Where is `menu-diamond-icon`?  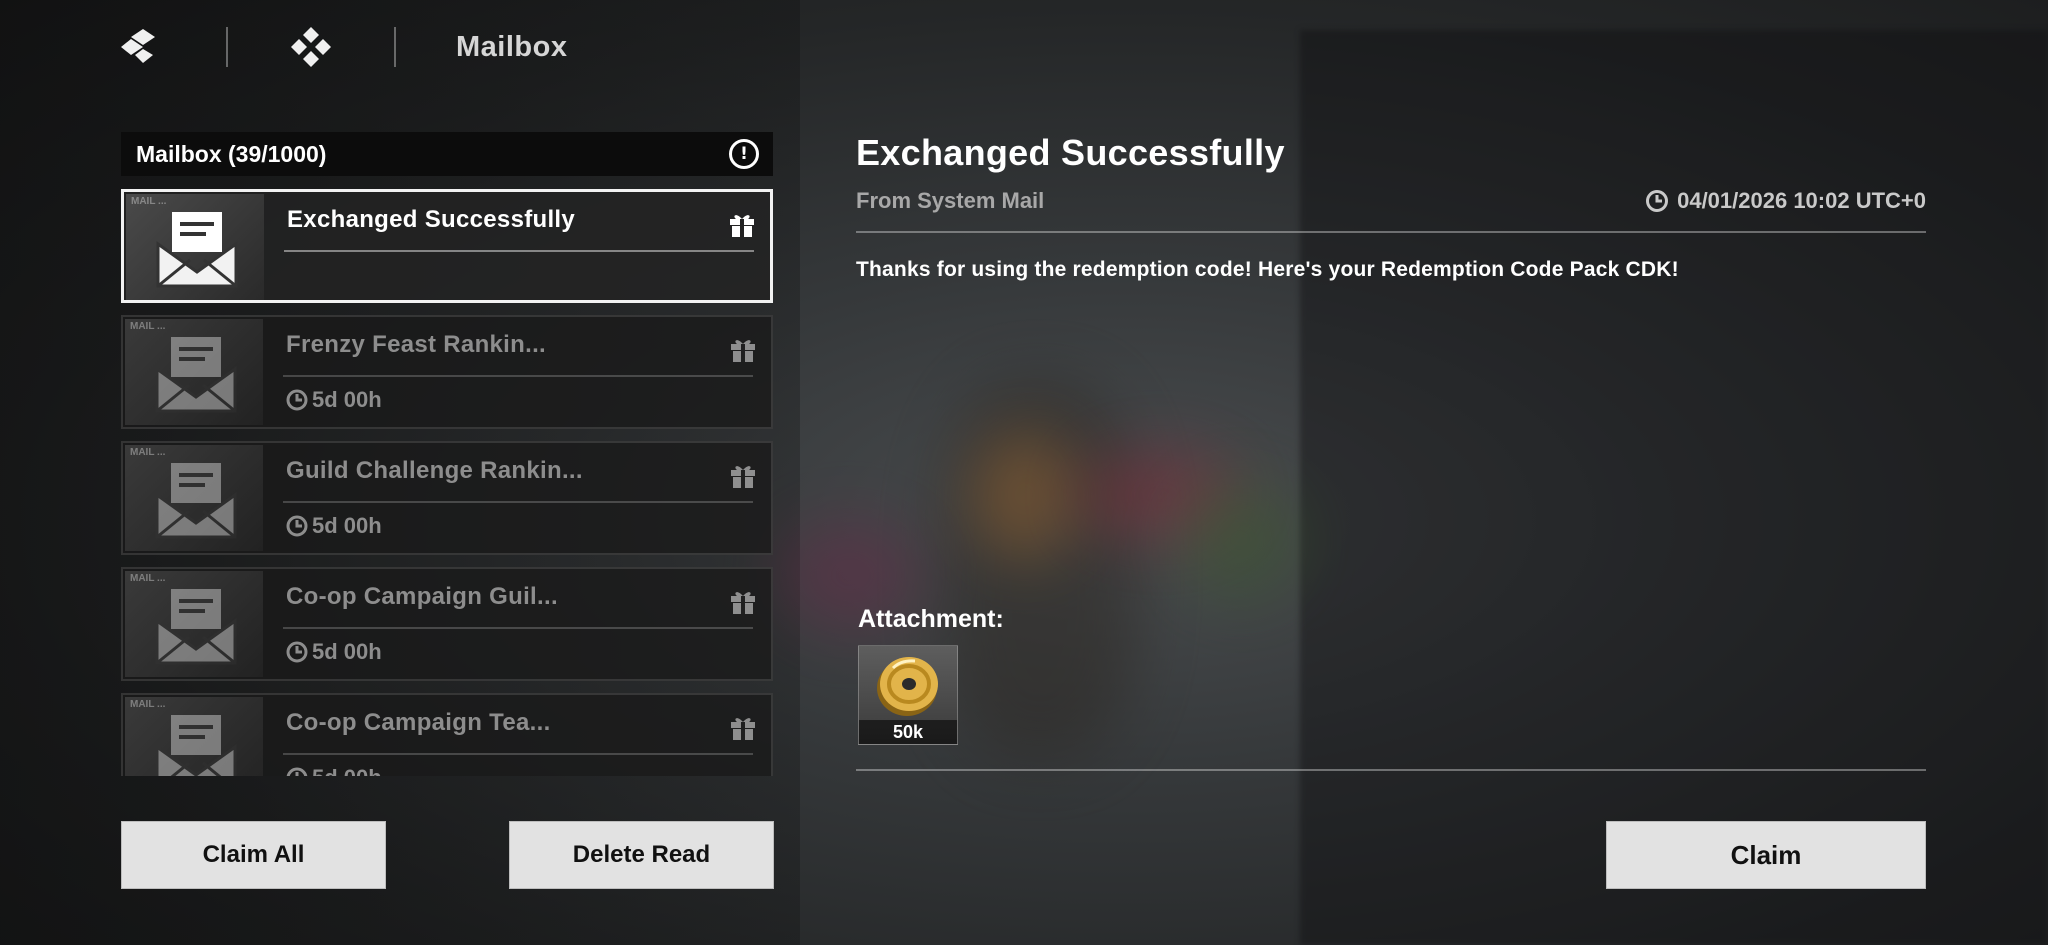 menu-diamond-icon is located at coordinates (143, 47).